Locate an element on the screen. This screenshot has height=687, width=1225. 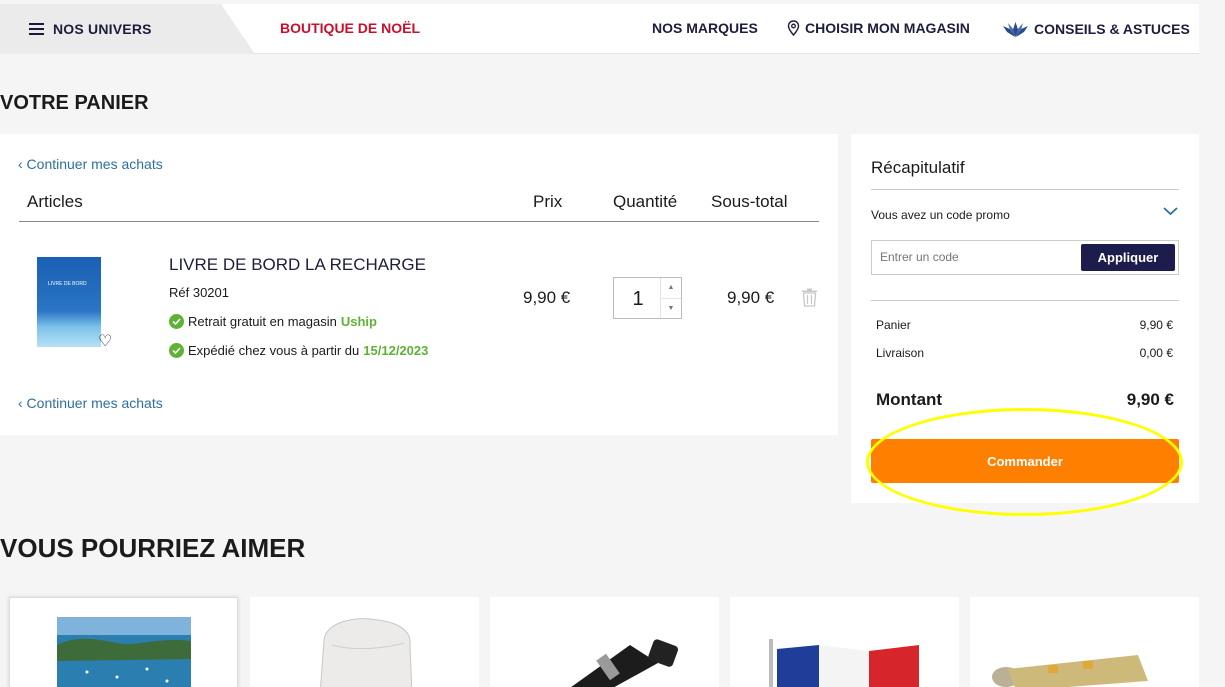
product-image: LIVRE DE BORD is located at coordinates (69, 302).